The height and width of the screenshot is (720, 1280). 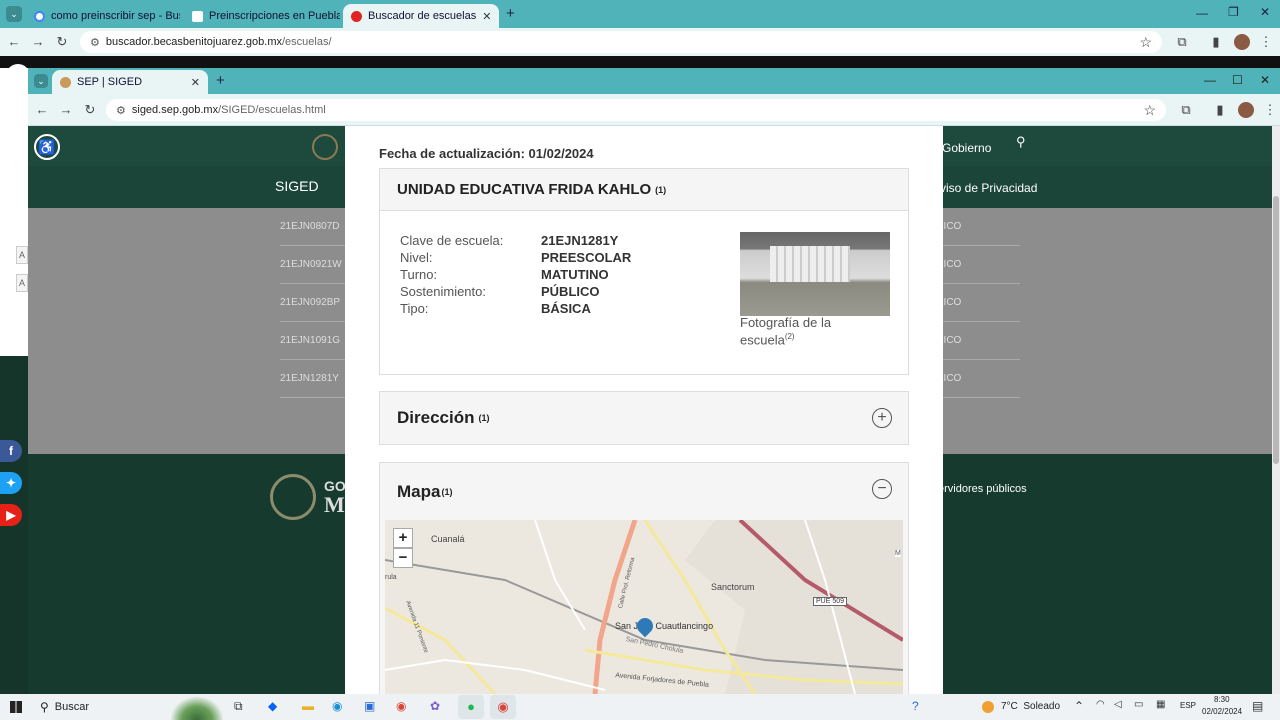 I want to click on chrome-active-icon: ◉, so click(x=503, y=707).